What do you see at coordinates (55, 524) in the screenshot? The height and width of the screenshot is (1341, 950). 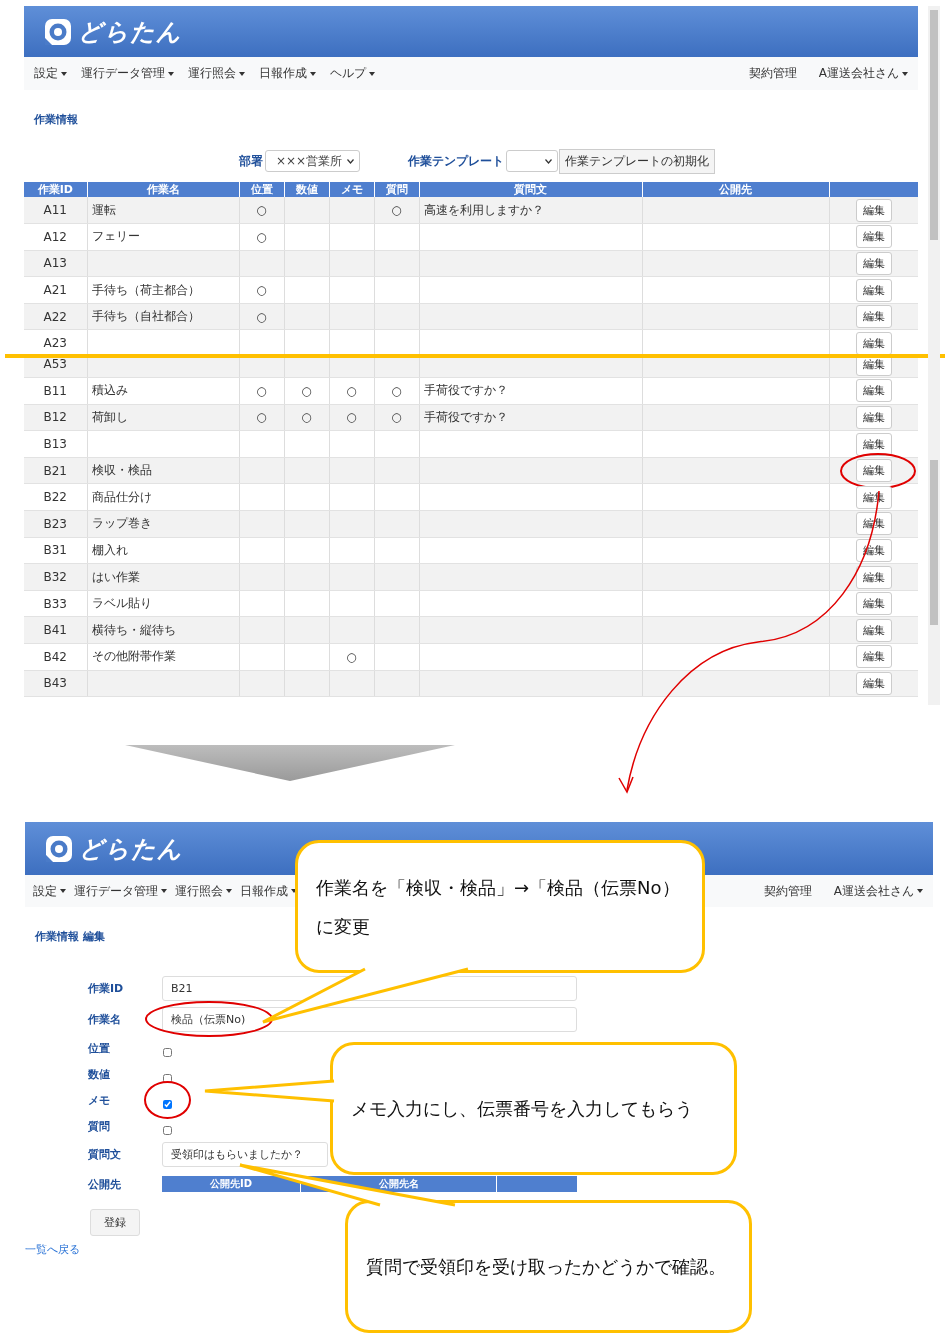 I see `table-cell: B23` at bounding box center [55, 524].